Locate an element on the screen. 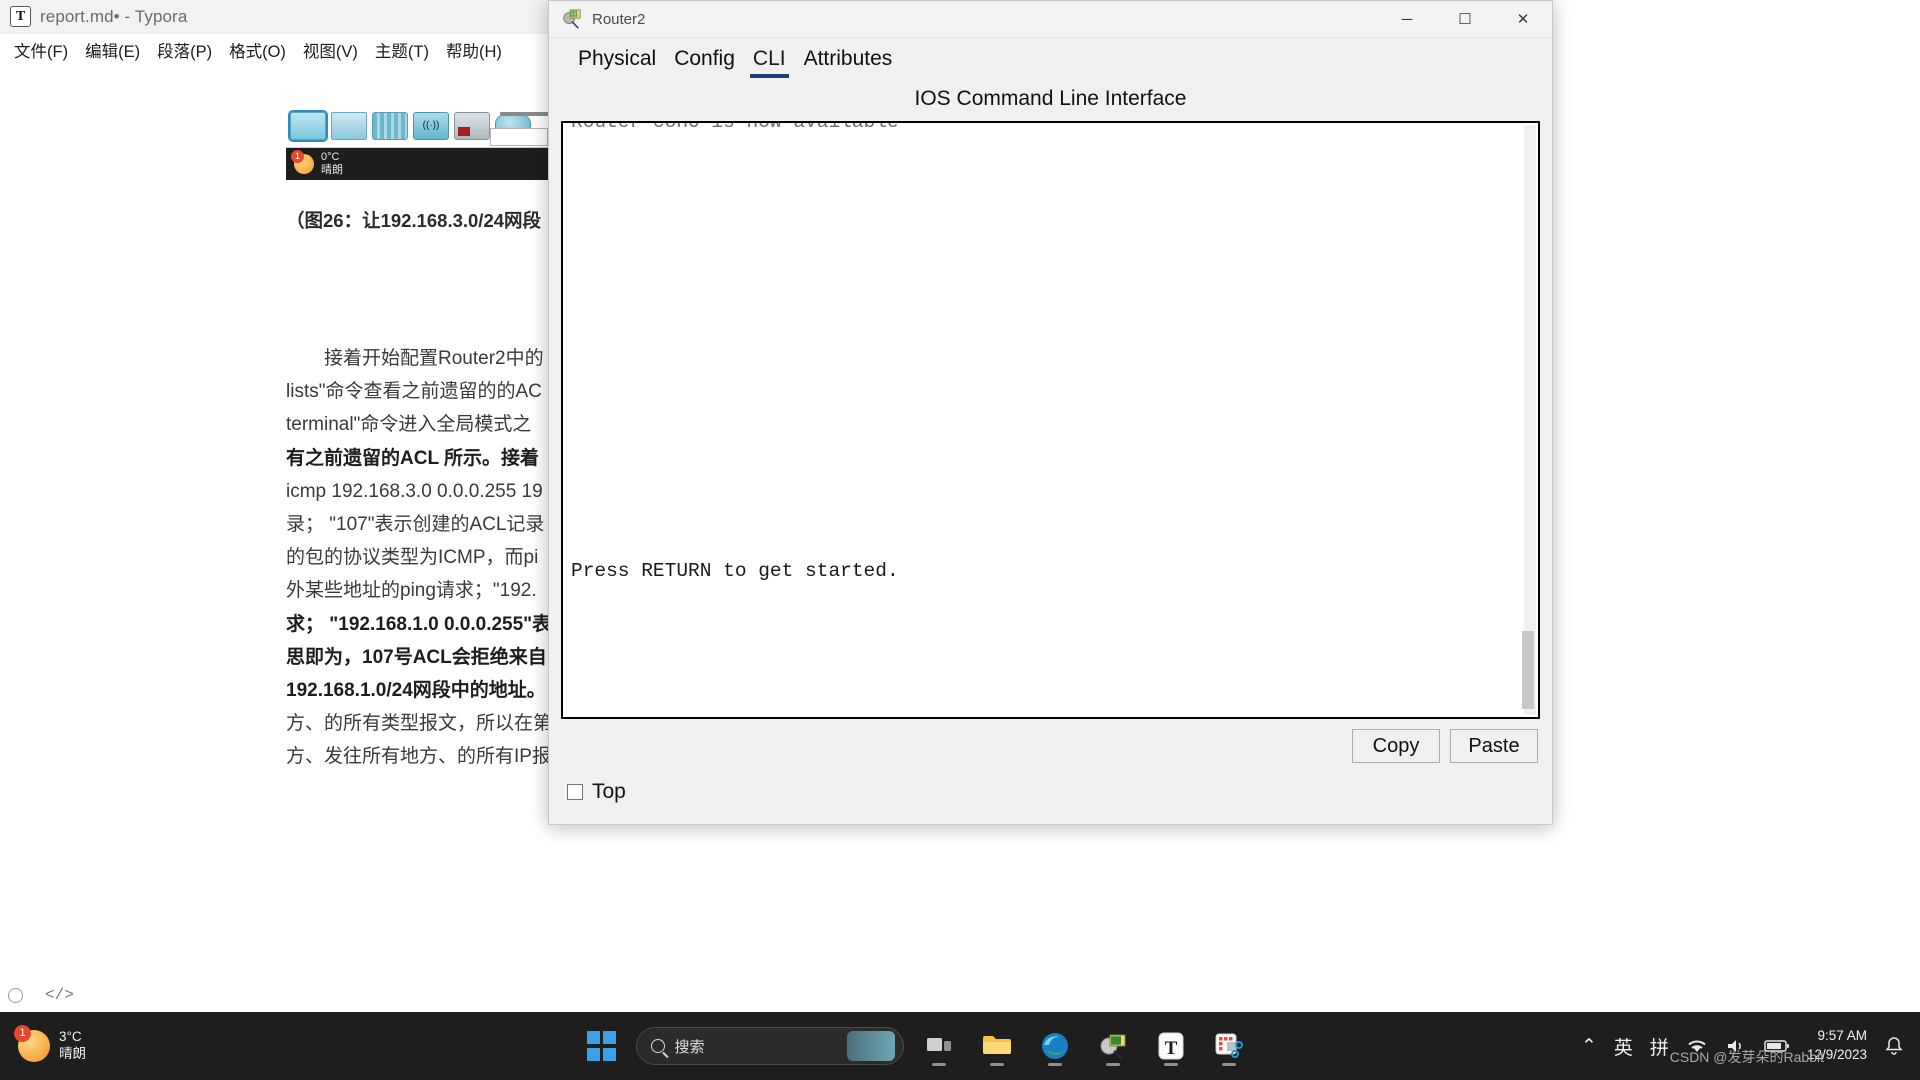 This screenshot has height=1080, width=1920. switch-device-icon is located at coordinates (349, 125).